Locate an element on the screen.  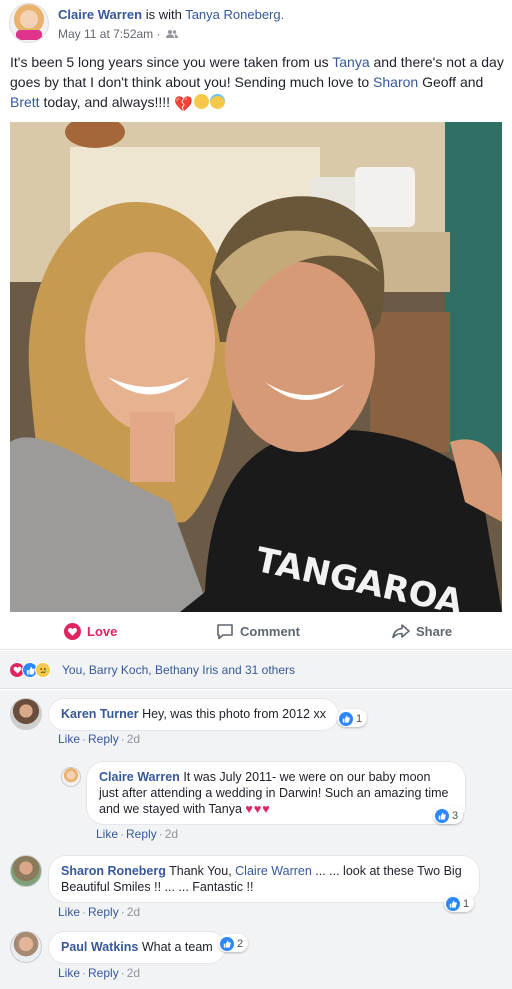
comment-like-count: 3 is located at coordinates (448, 815).